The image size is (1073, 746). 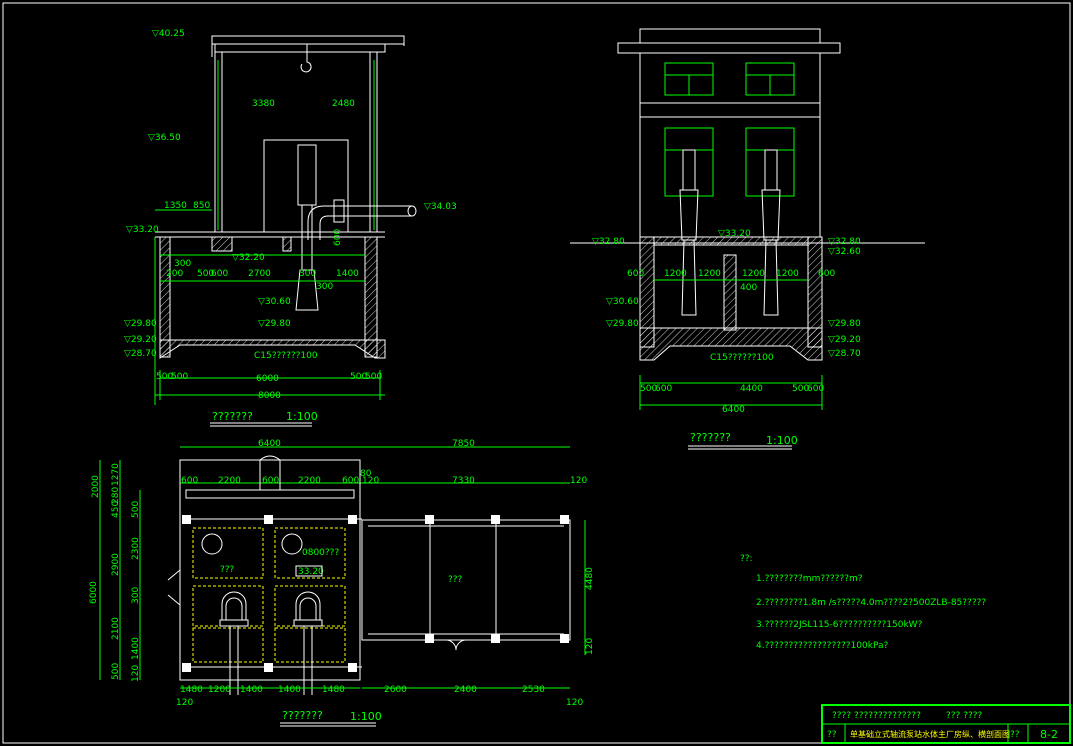 What do you see at coordinates (465, 690) in the screenshot?
I see `plan-dim-bottom: 2400` at bounding box center [465, 690].